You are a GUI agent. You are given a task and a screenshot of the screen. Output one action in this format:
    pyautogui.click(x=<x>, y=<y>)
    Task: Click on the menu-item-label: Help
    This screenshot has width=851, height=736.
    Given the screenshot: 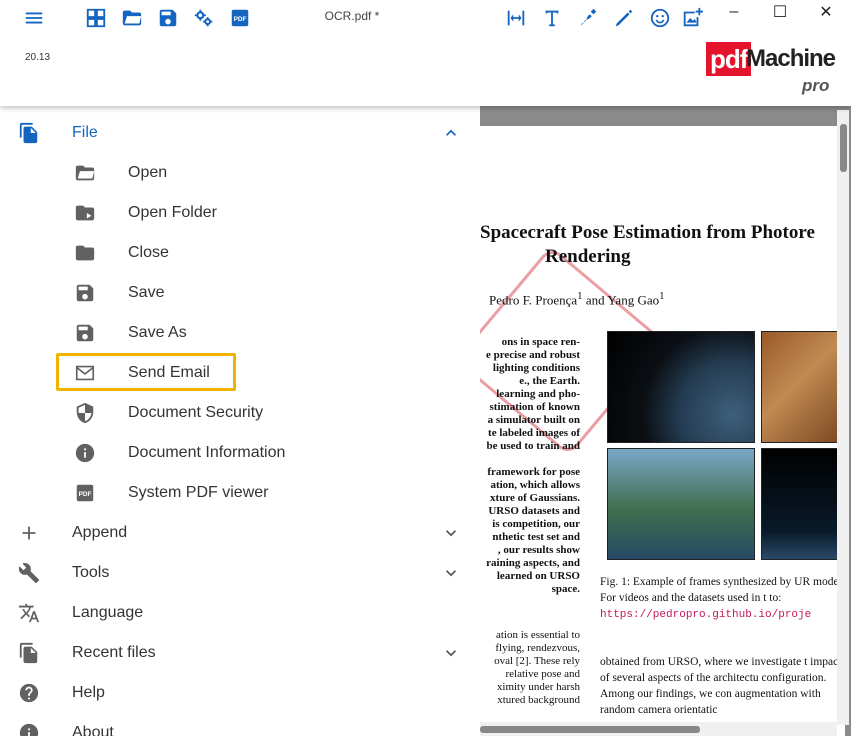 What is the action you would take?
    pyautogui.click(x=88, y=692)
    